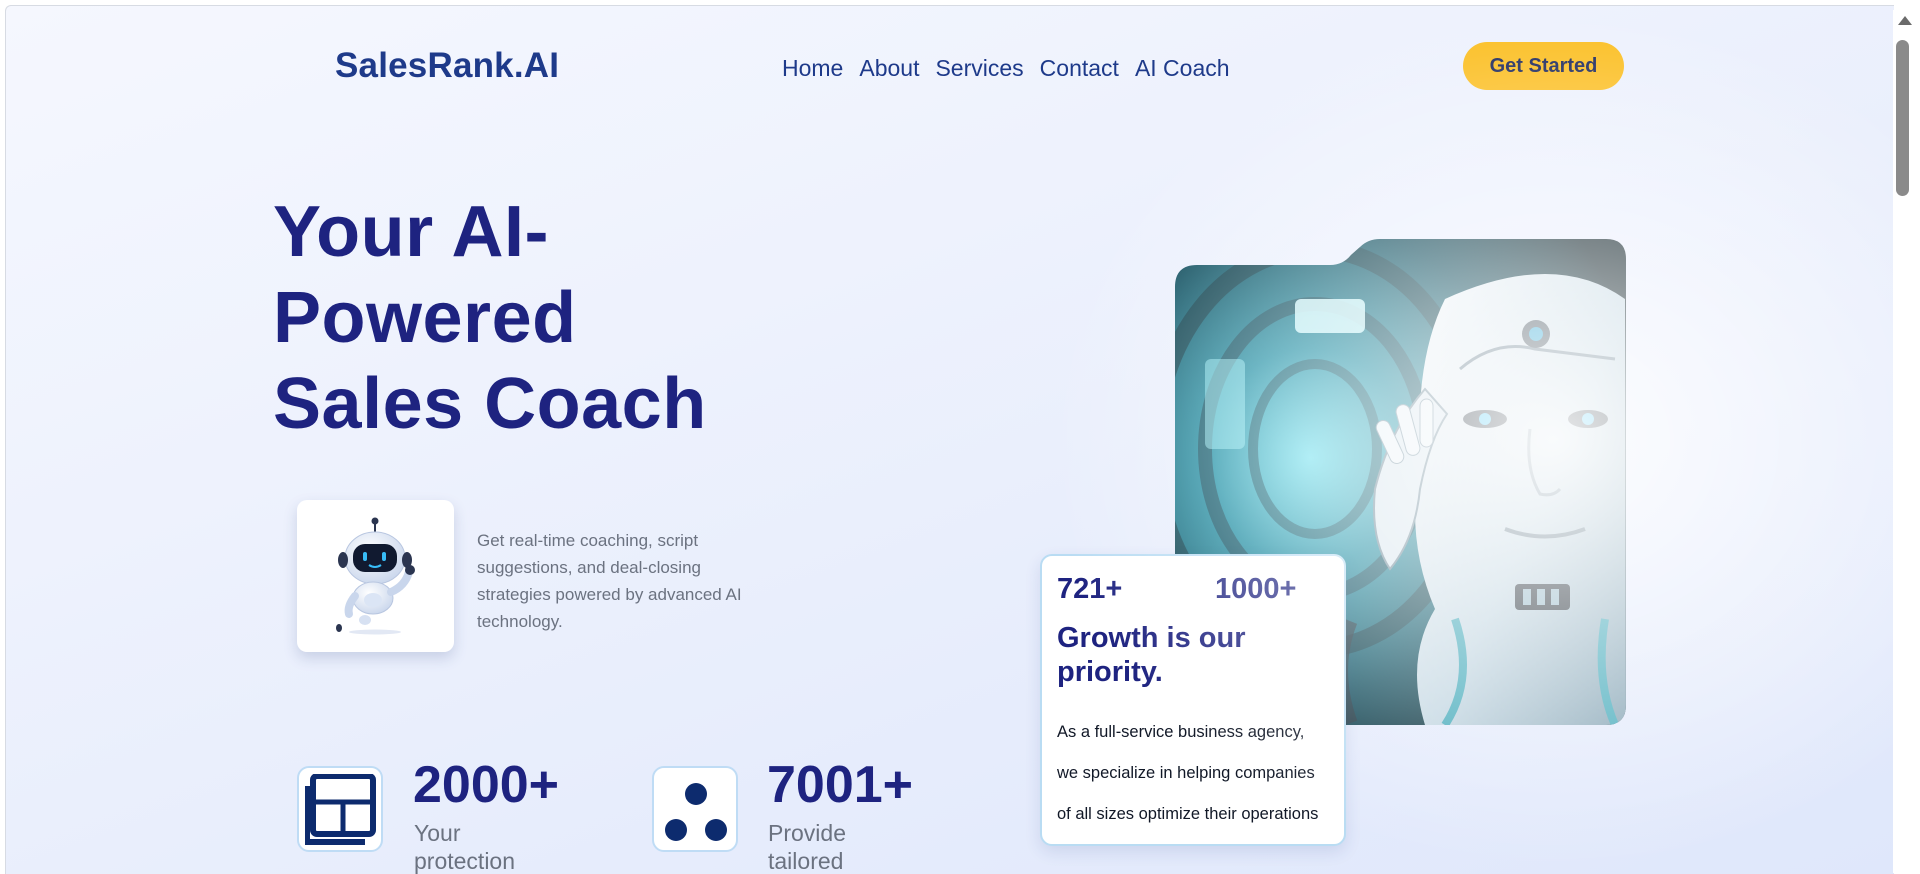 This screenshot has width=1920, height=874. I want to click on stat-label: Your protection, so click(489, 846).